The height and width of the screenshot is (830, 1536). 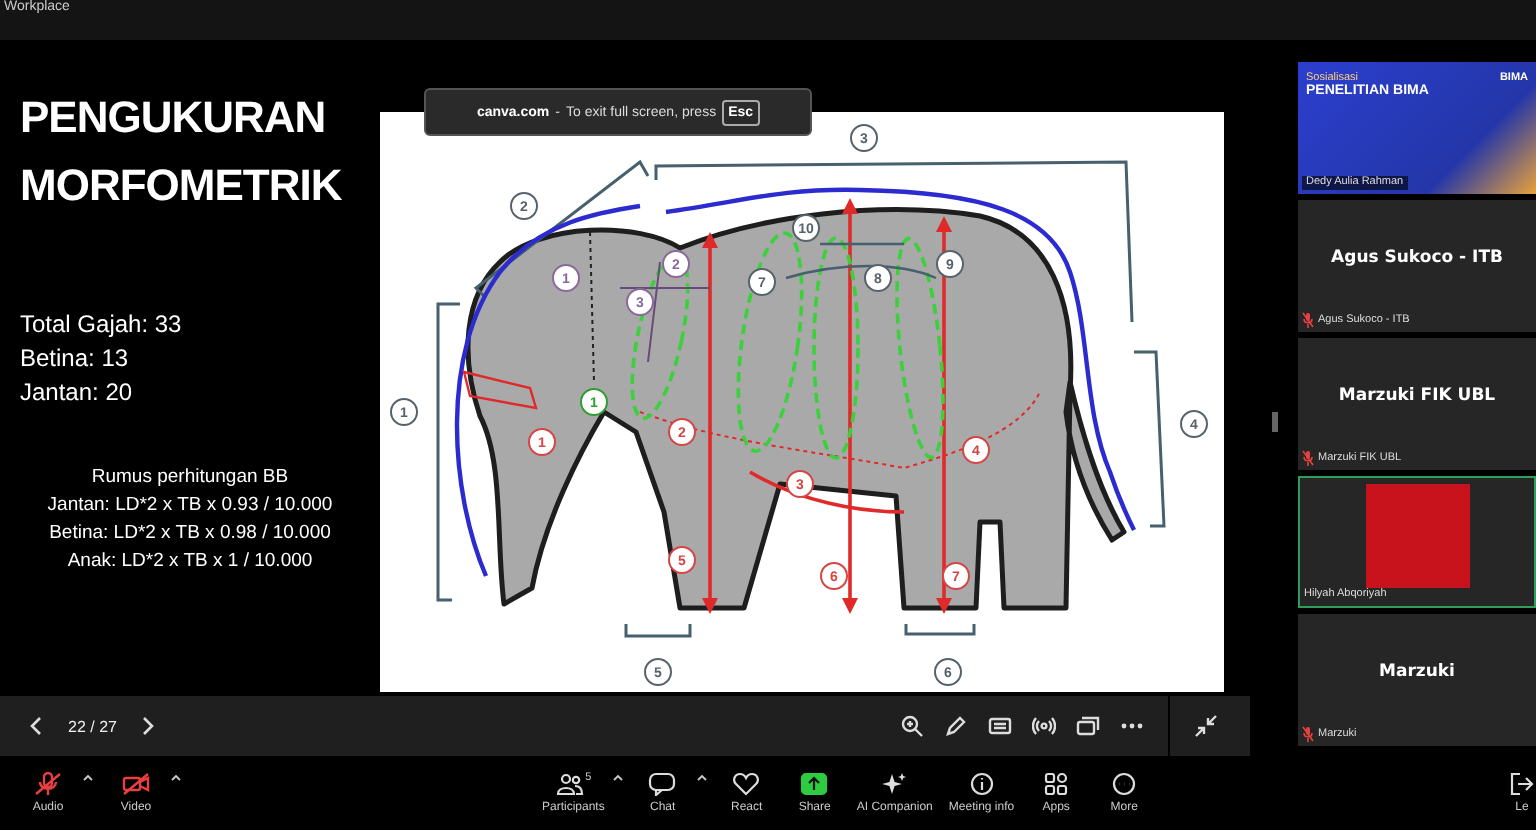 I want to click on exit-fullscreen-button, so click(x=1206, y=726).